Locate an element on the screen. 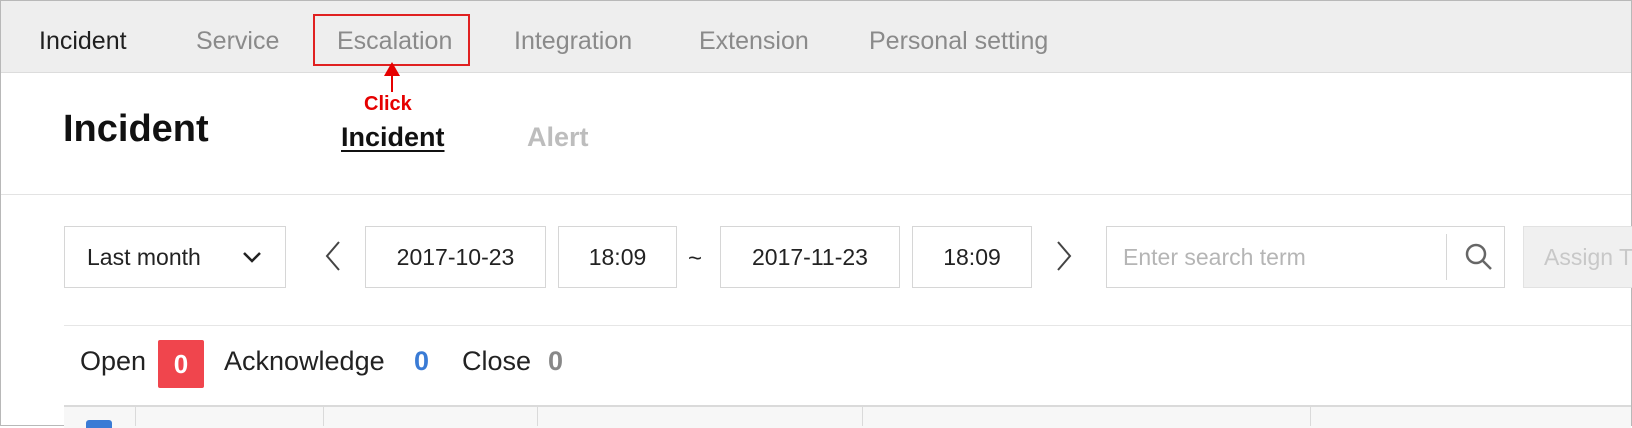  open-status-label: Open is located at coordinates (113, 361).